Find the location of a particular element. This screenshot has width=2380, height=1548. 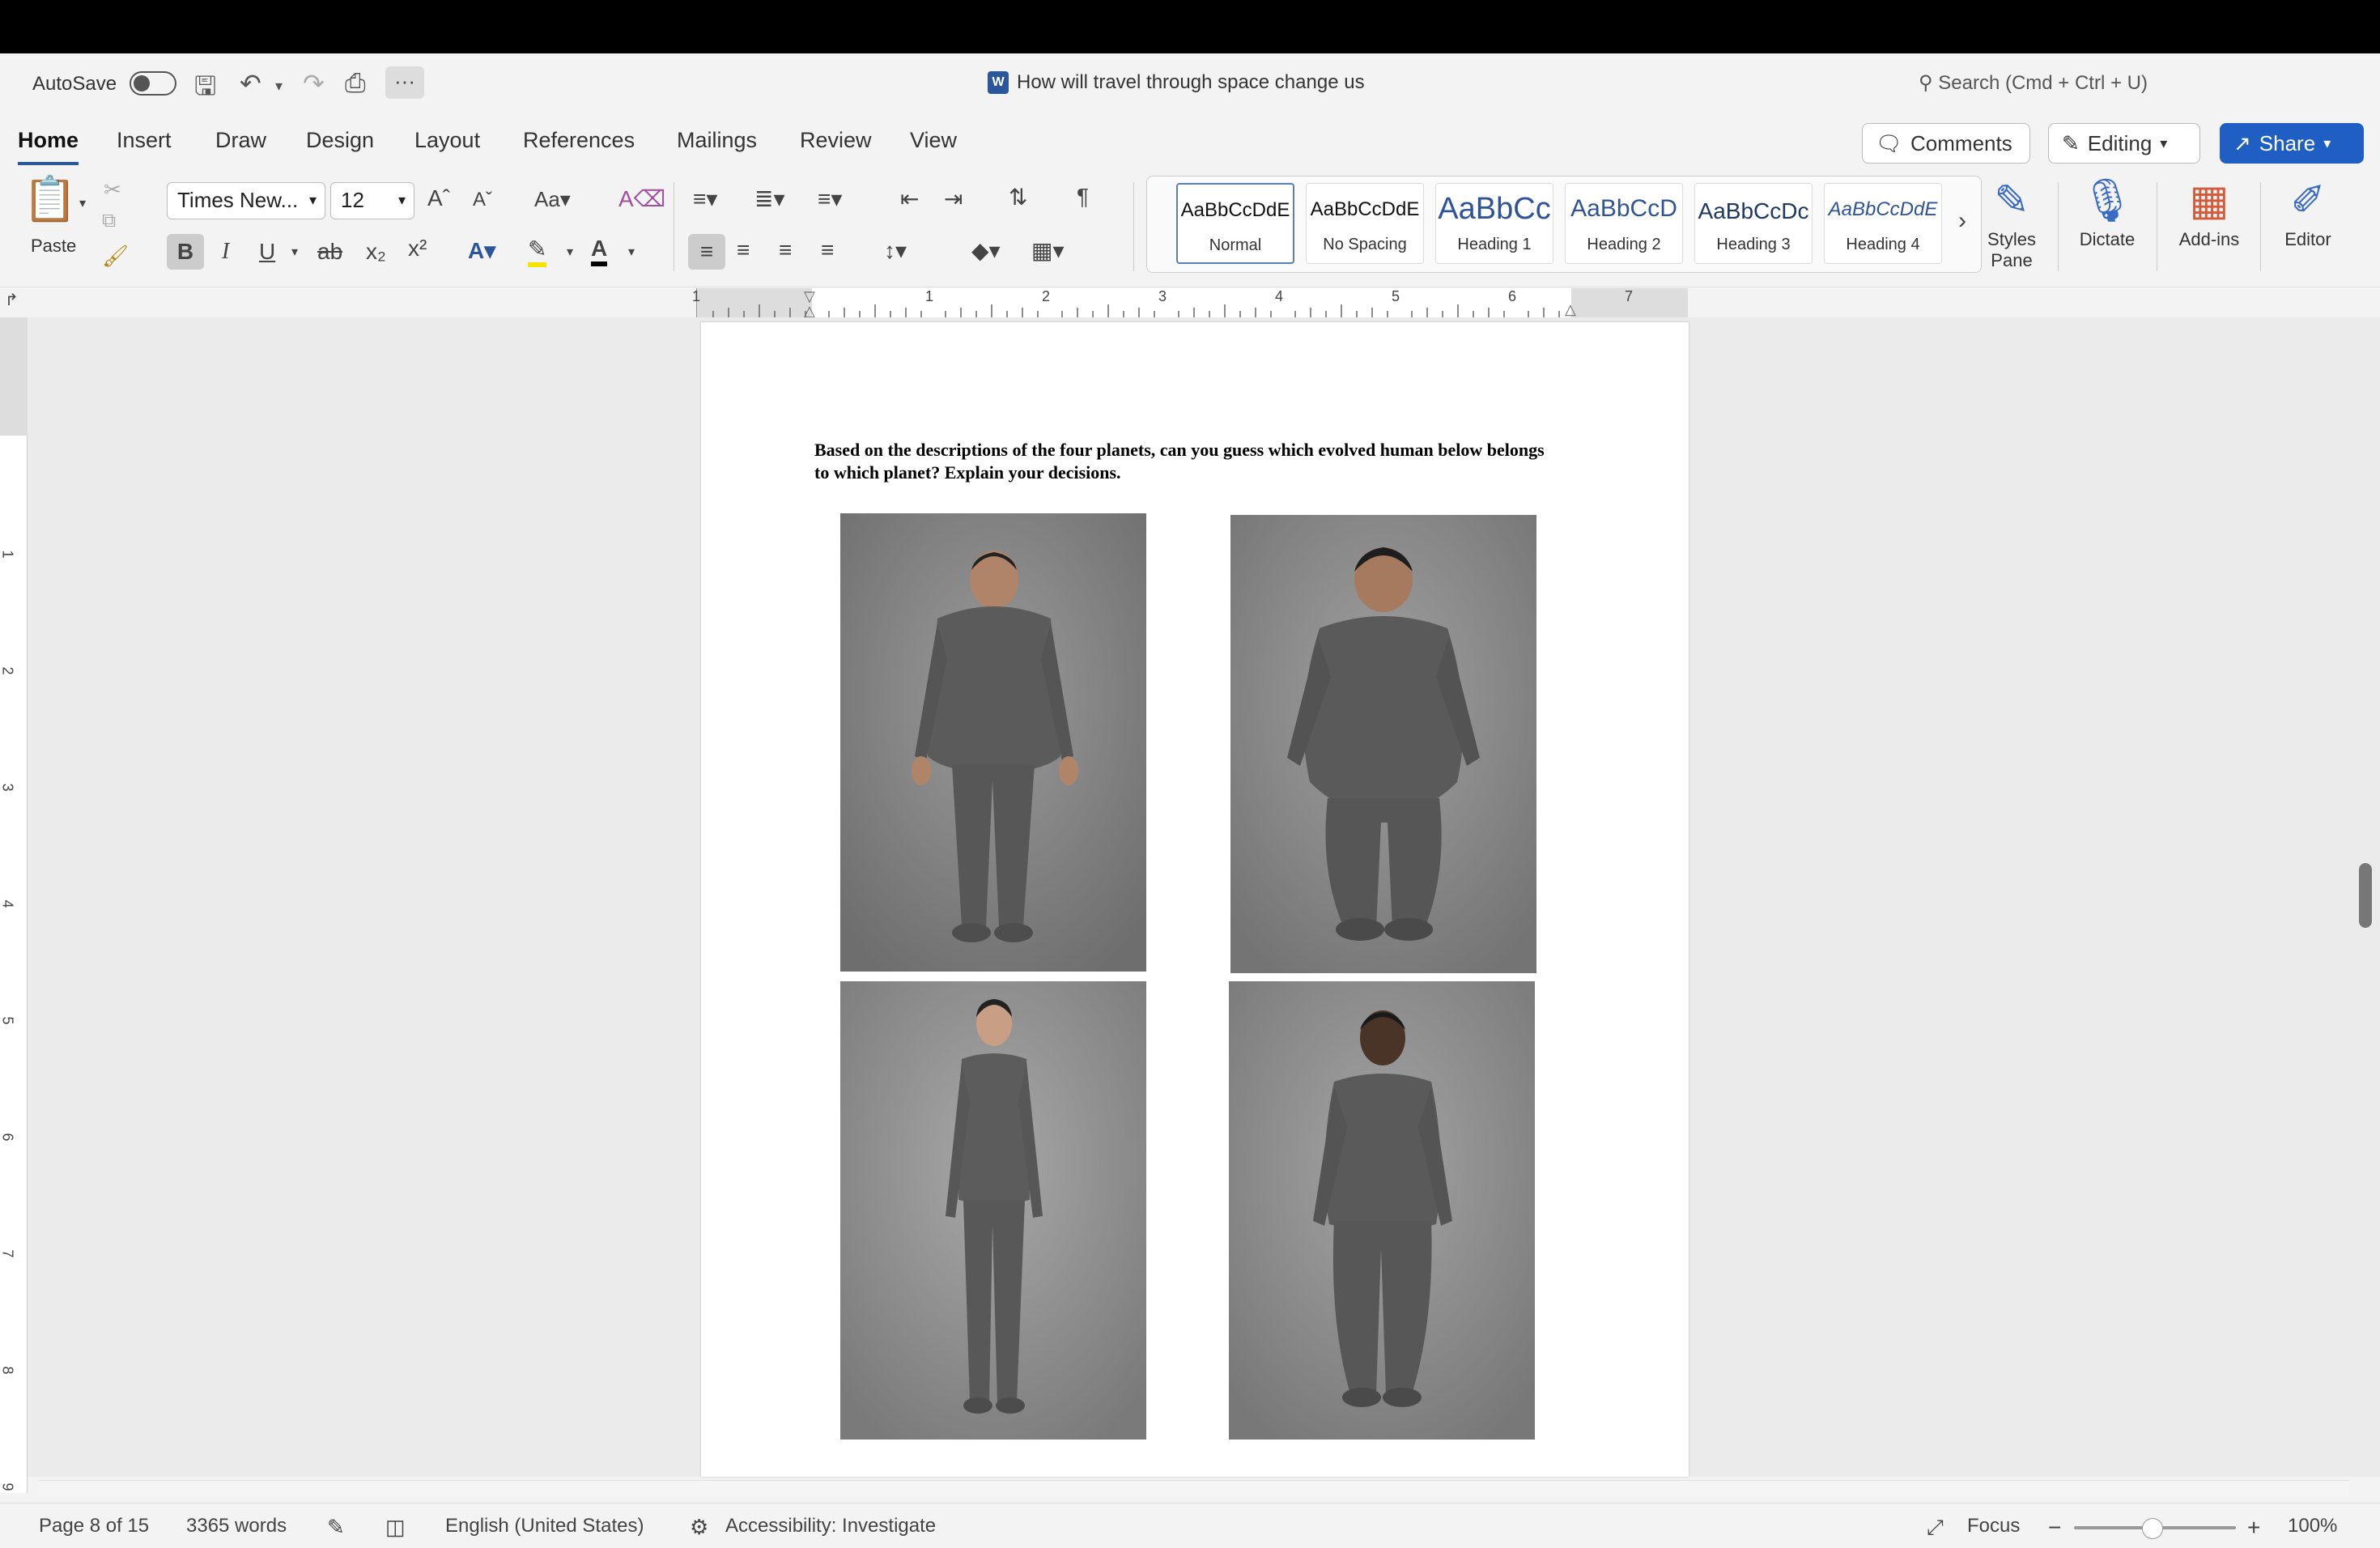

focus-button: Focus is located at coordinates (1993, 1526).